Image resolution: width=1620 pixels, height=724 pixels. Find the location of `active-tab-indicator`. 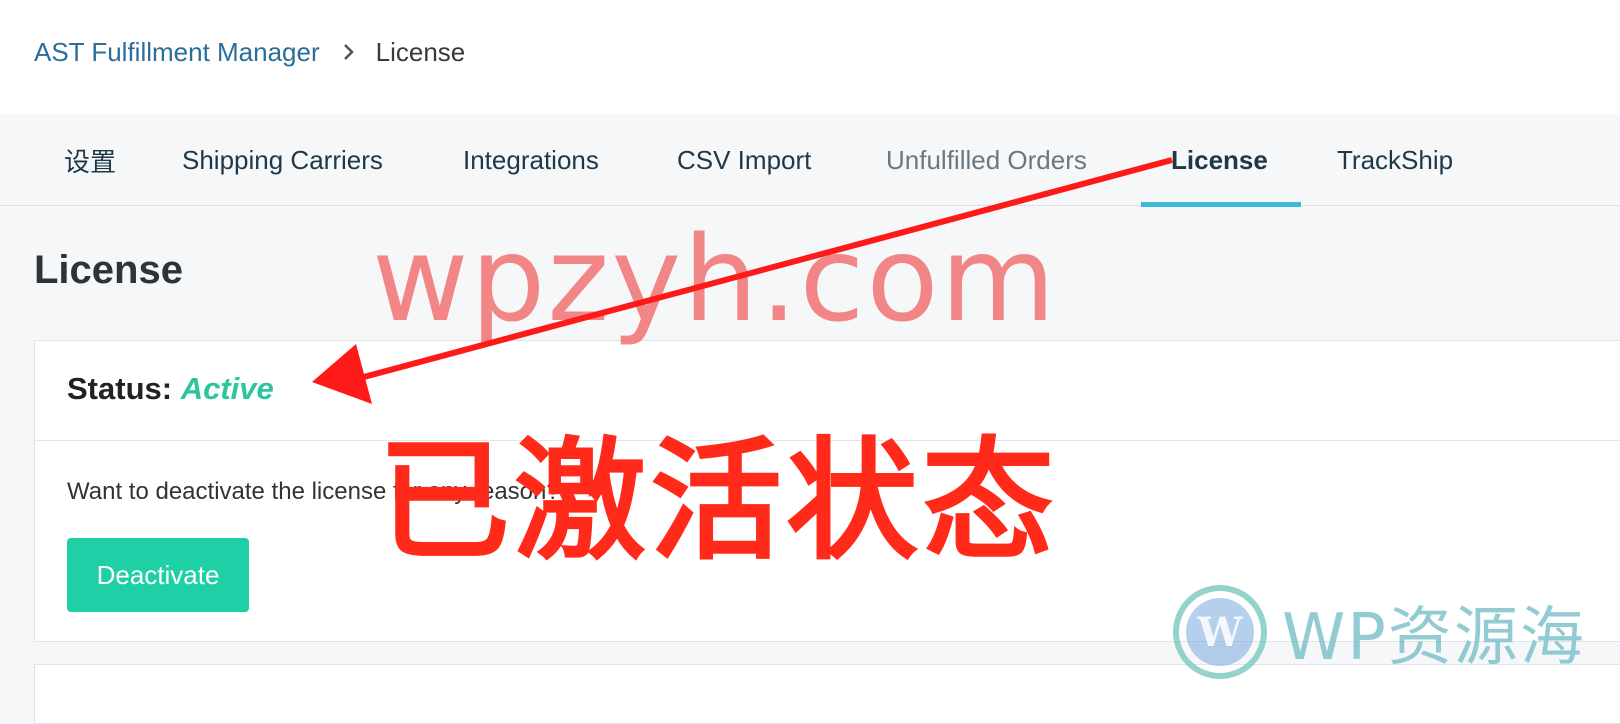

active-tab-indicator is located at coordinates (1221, 204).